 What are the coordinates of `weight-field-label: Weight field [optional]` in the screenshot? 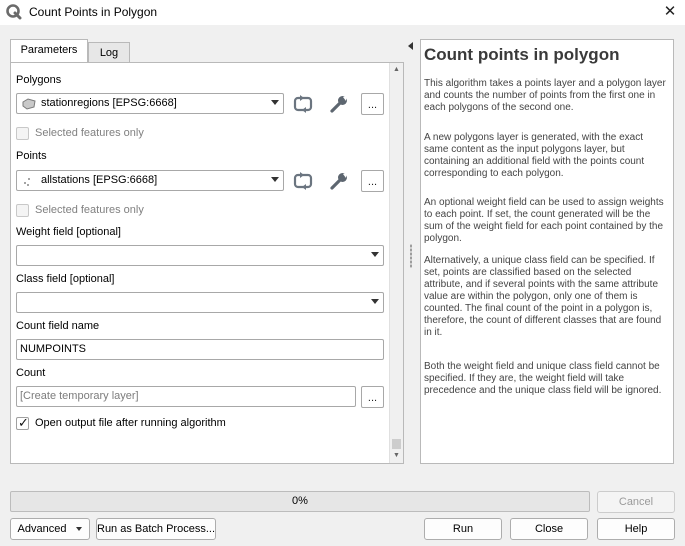 It's located at (68, 232).